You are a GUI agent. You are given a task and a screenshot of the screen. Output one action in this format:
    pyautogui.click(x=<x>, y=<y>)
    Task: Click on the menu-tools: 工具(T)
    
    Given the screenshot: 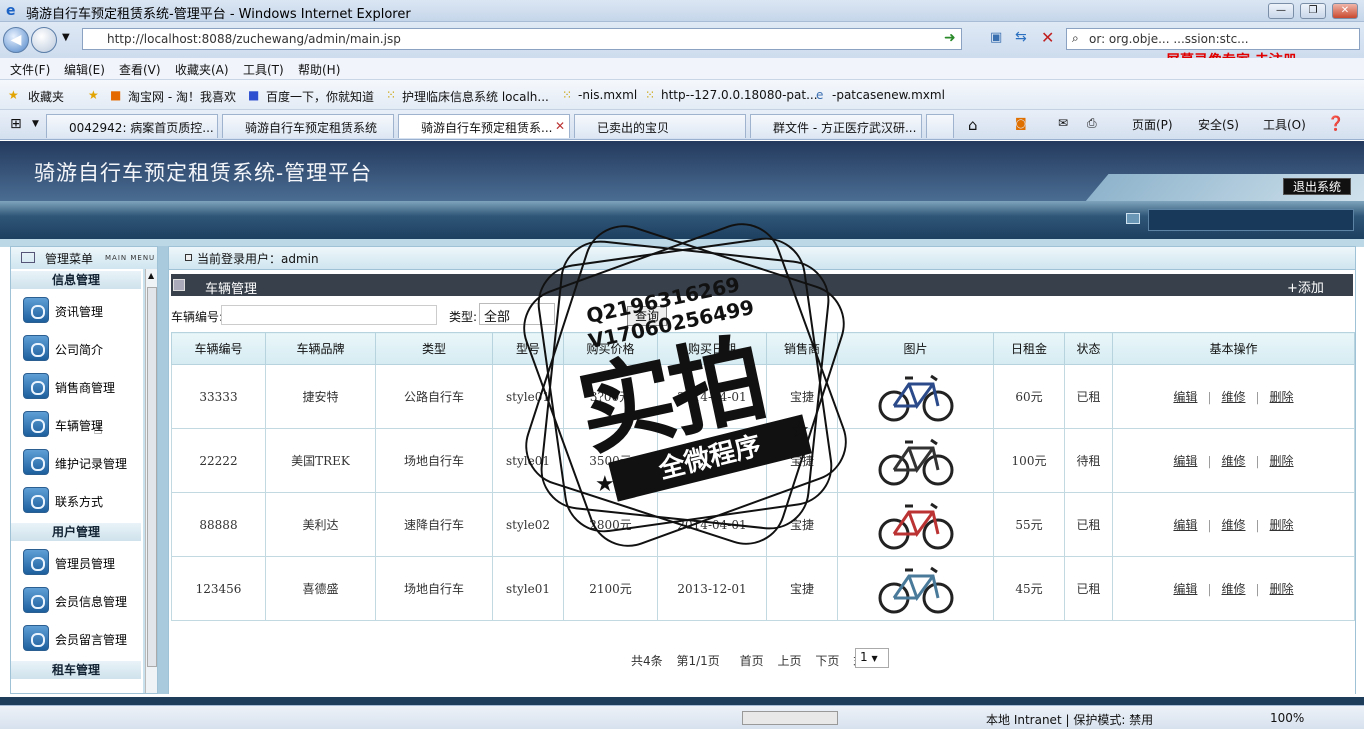 What is the action you would take?
    pyautogui.click(x=263, y=69)
    